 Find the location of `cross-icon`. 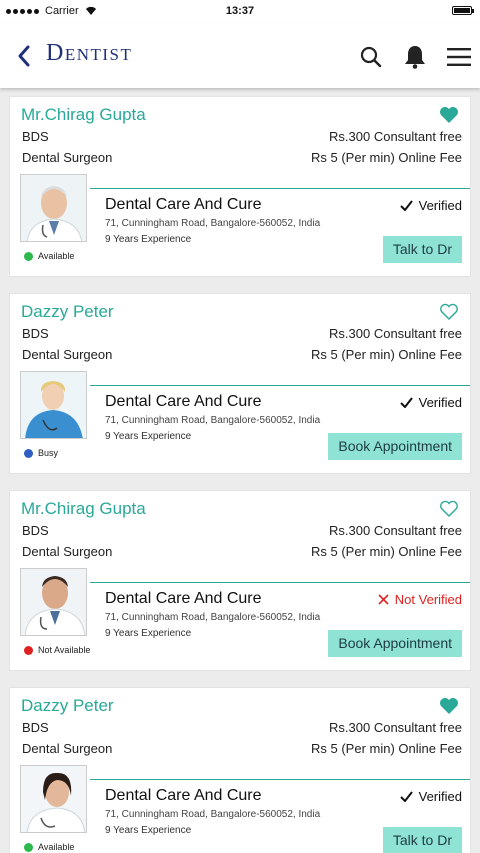

cross-icon is located at coordinates (383, 599).